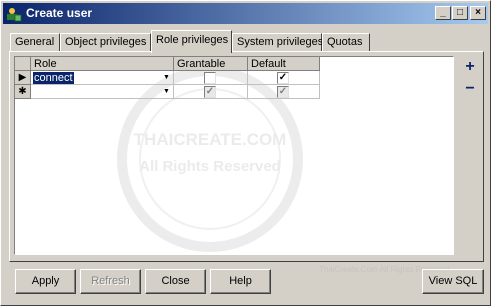 The height and width of the screenshot is (306, 491). I want to click on watermark-line2: All Rights Reserved, so click(210, 166).